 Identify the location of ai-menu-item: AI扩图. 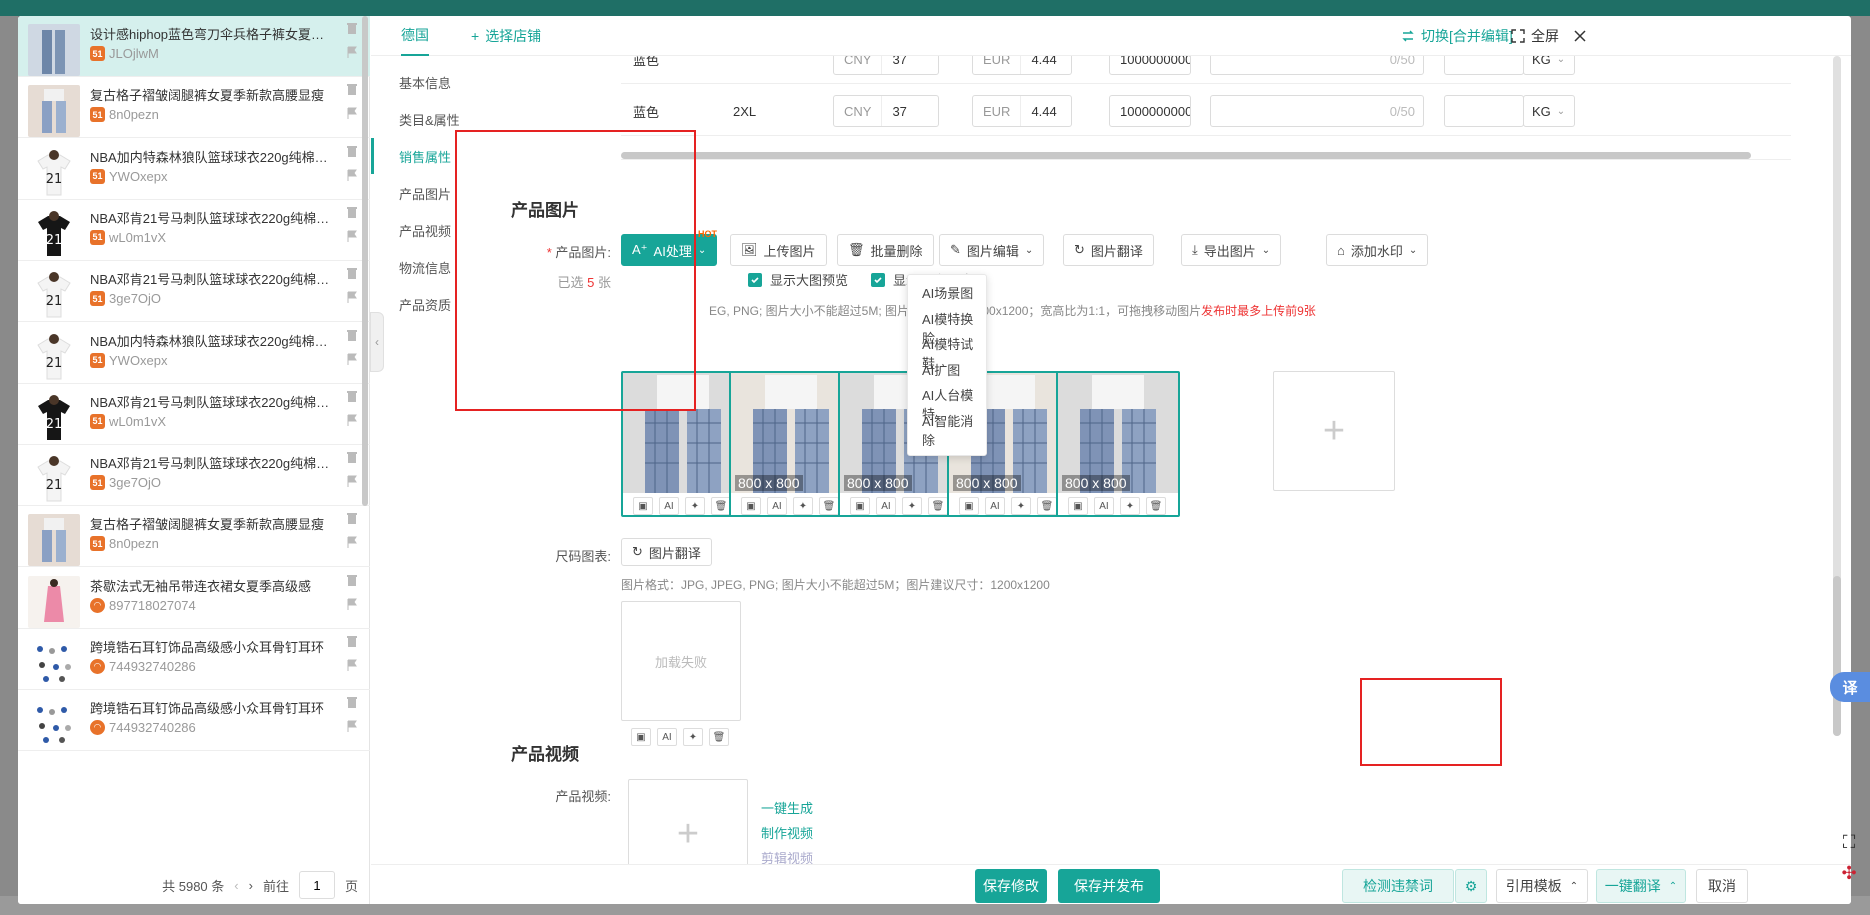
(941, 369).